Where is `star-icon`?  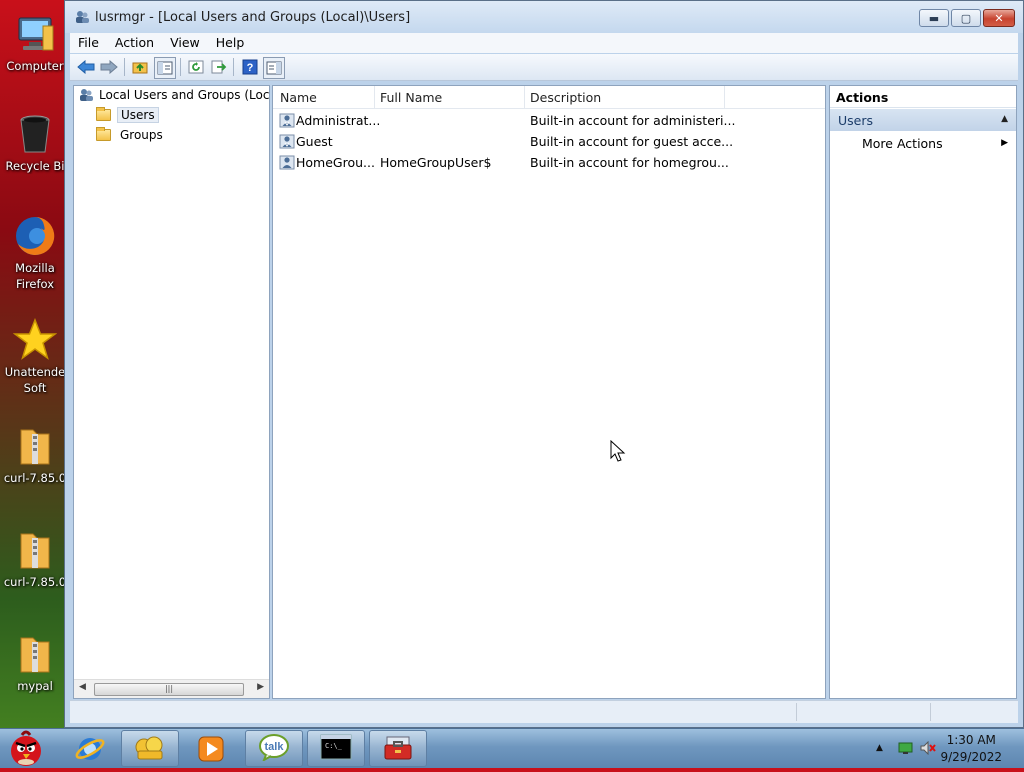 star-icon is located at coordinates (35, 339).